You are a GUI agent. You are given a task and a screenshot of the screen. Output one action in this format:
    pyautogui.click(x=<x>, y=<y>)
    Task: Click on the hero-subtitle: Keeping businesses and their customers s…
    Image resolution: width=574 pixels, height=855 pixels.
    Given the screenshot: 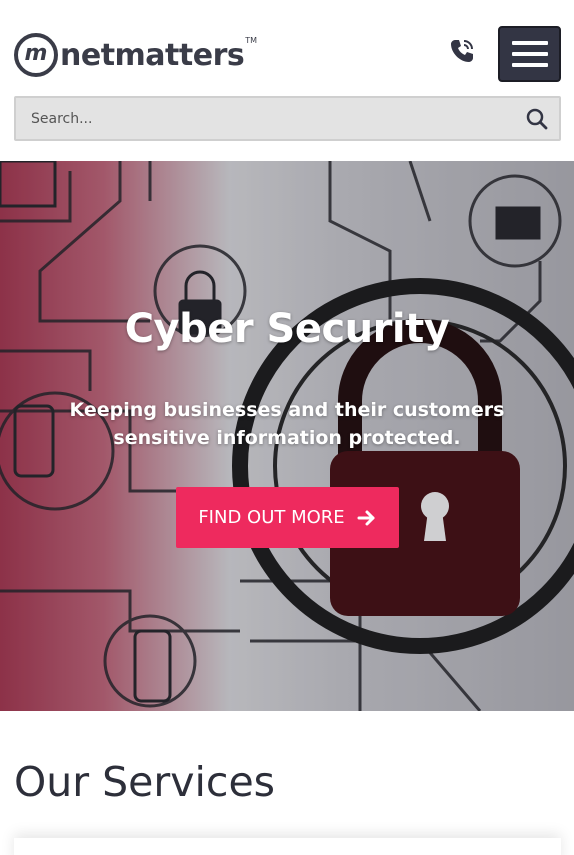 What is the action you would take?
    pyautogui.click(x=287, y=424)
    